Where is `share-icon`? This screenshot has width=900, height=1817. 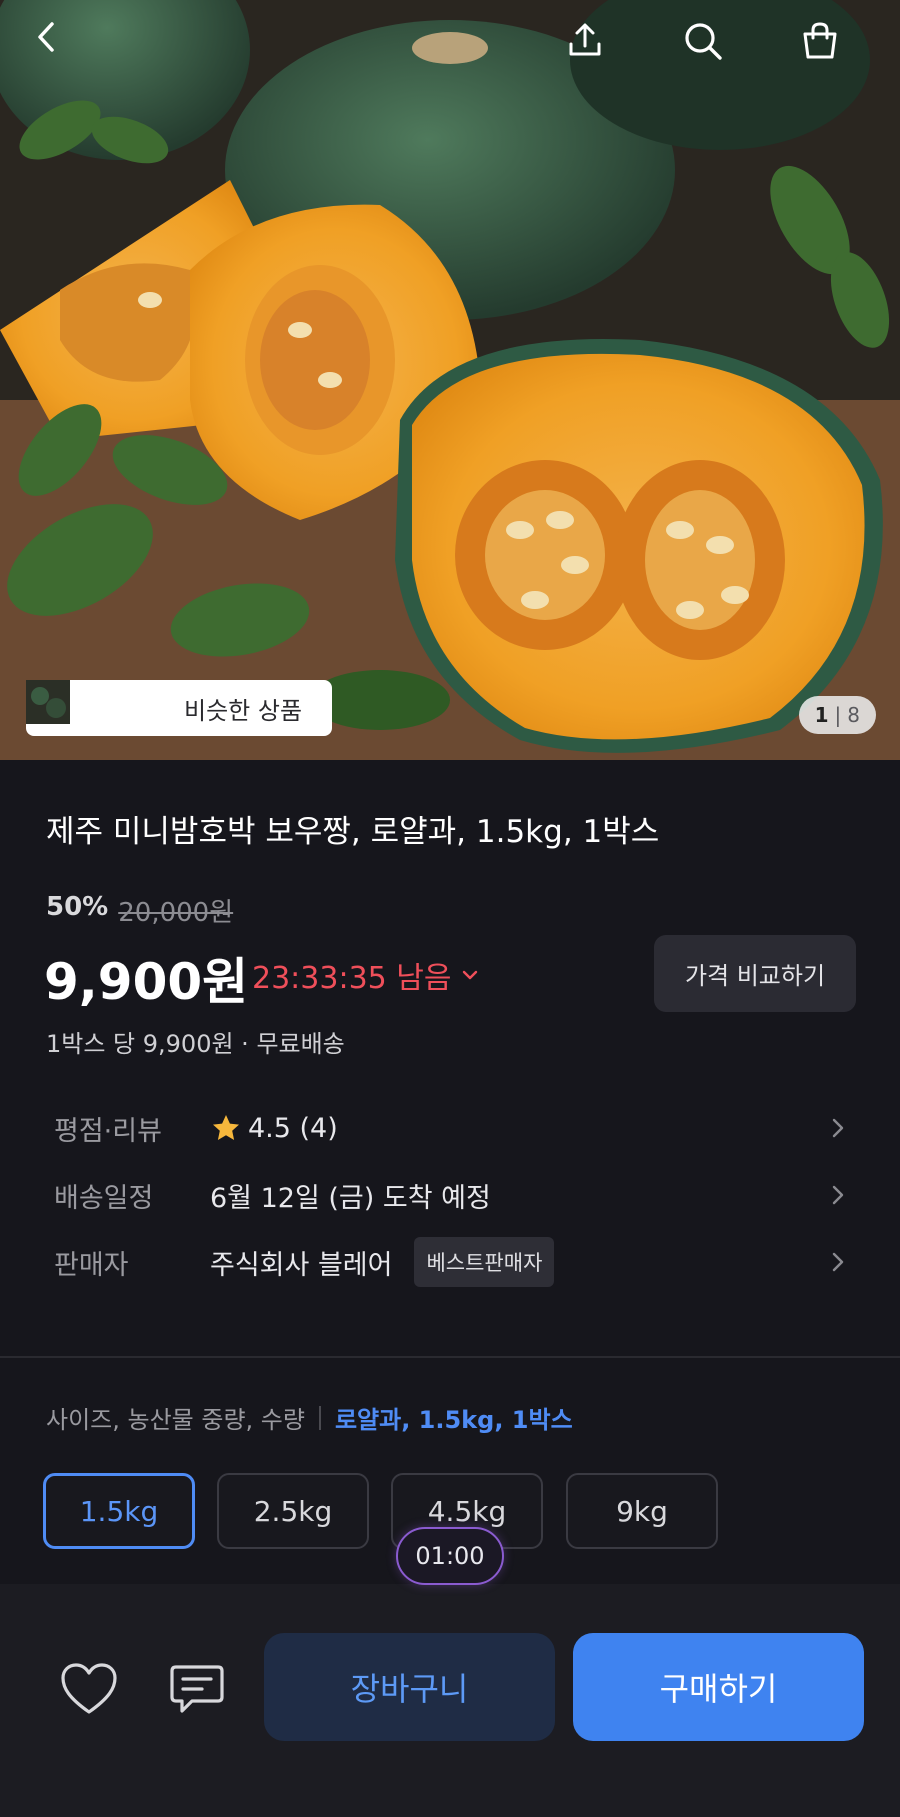
share-icon is located at coordinates (585, 39).